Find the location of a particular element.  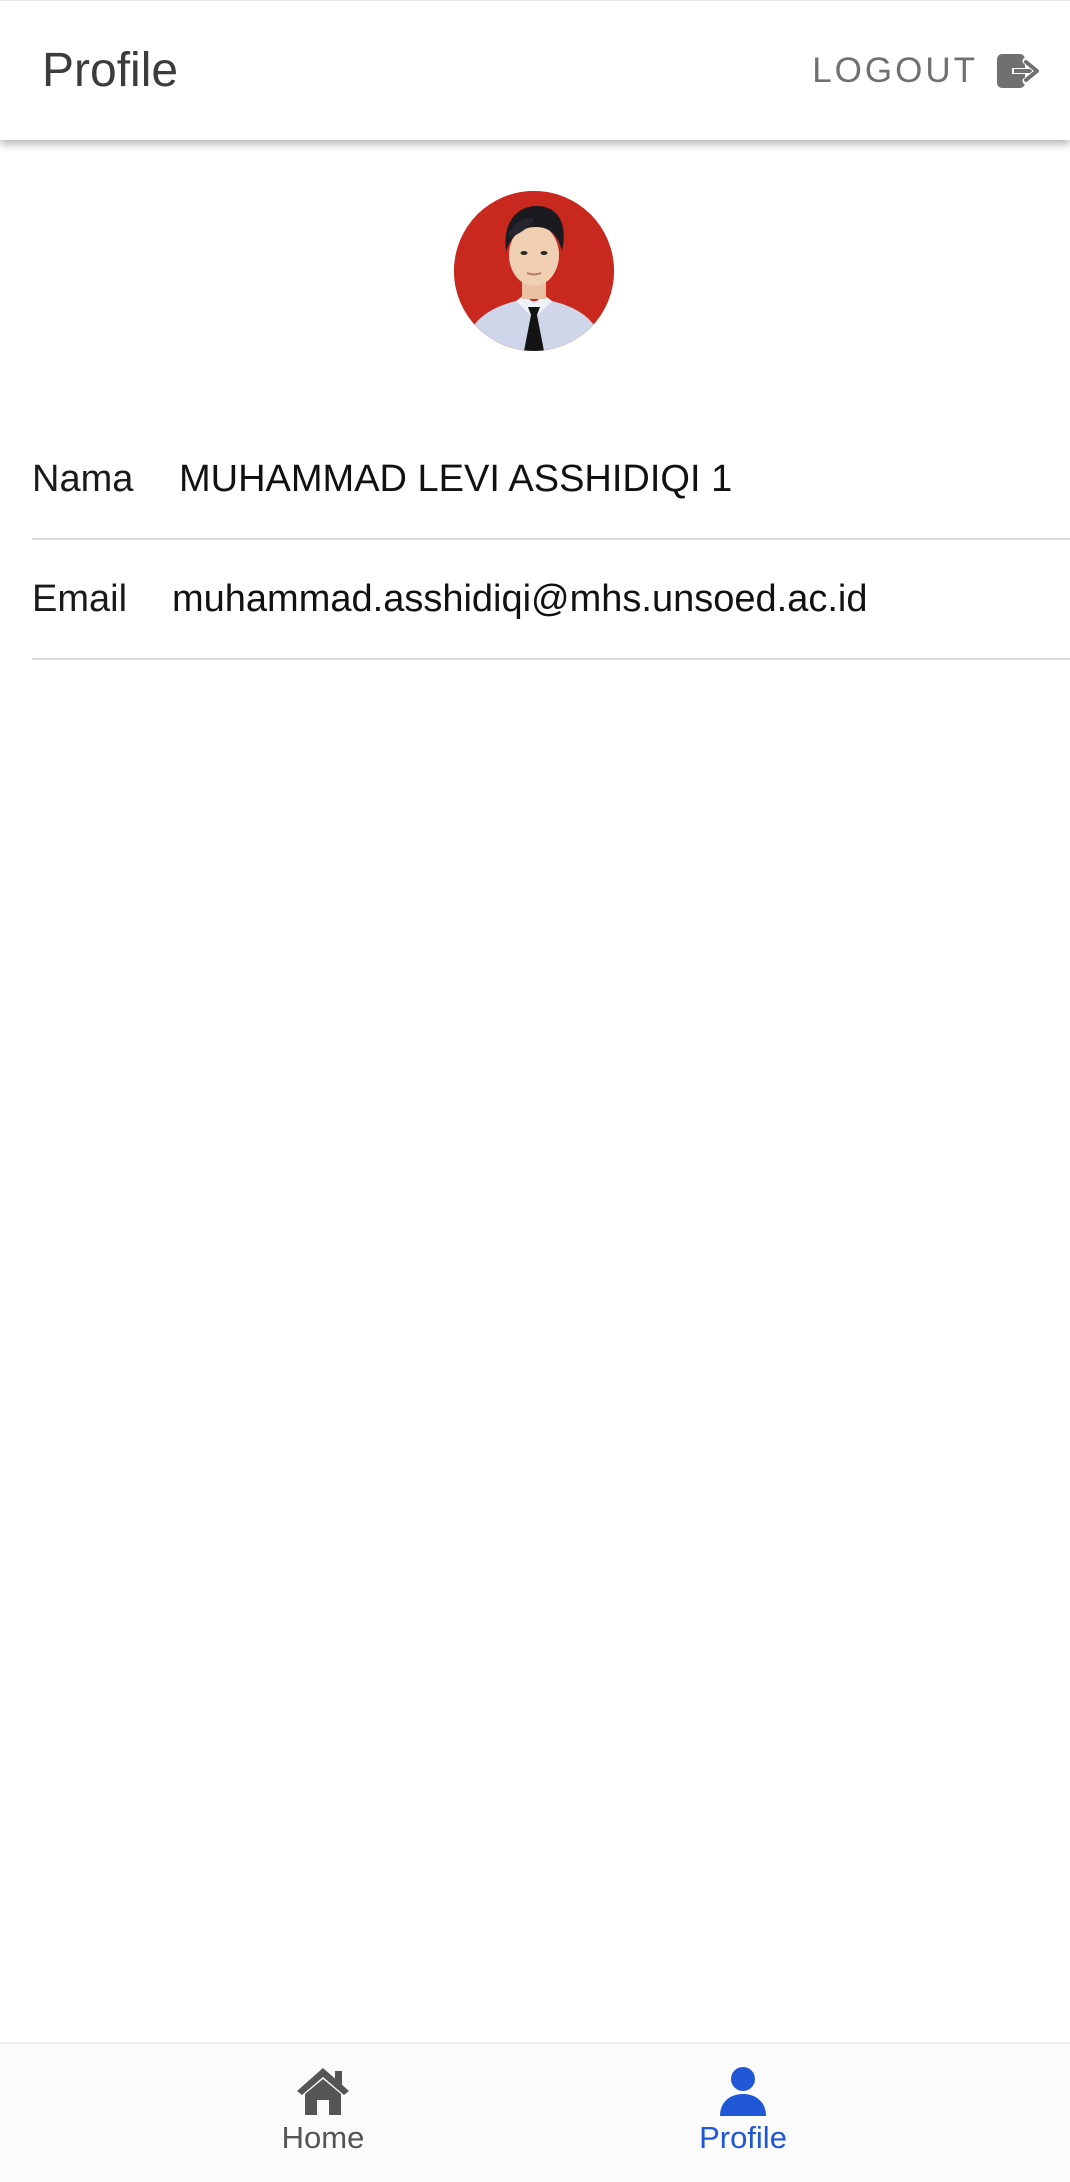

email-value: muhammad.asshidiqi@mhs.unsoed.ac.id is located at coordinates (520, 598).